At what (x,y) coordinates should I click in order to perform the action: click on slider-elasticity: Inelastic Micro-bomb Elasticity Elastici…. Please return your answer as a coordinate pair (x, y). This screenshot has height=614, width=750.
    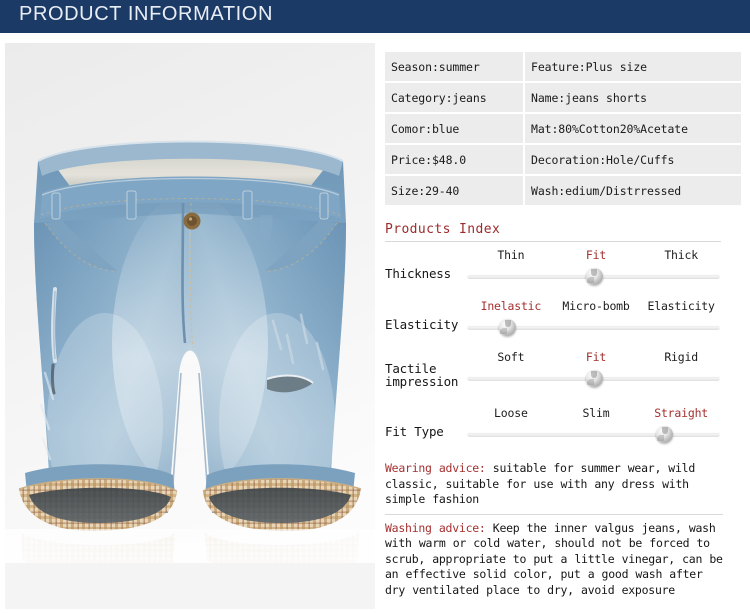
    Looking at the image, I should click on (555, 324).